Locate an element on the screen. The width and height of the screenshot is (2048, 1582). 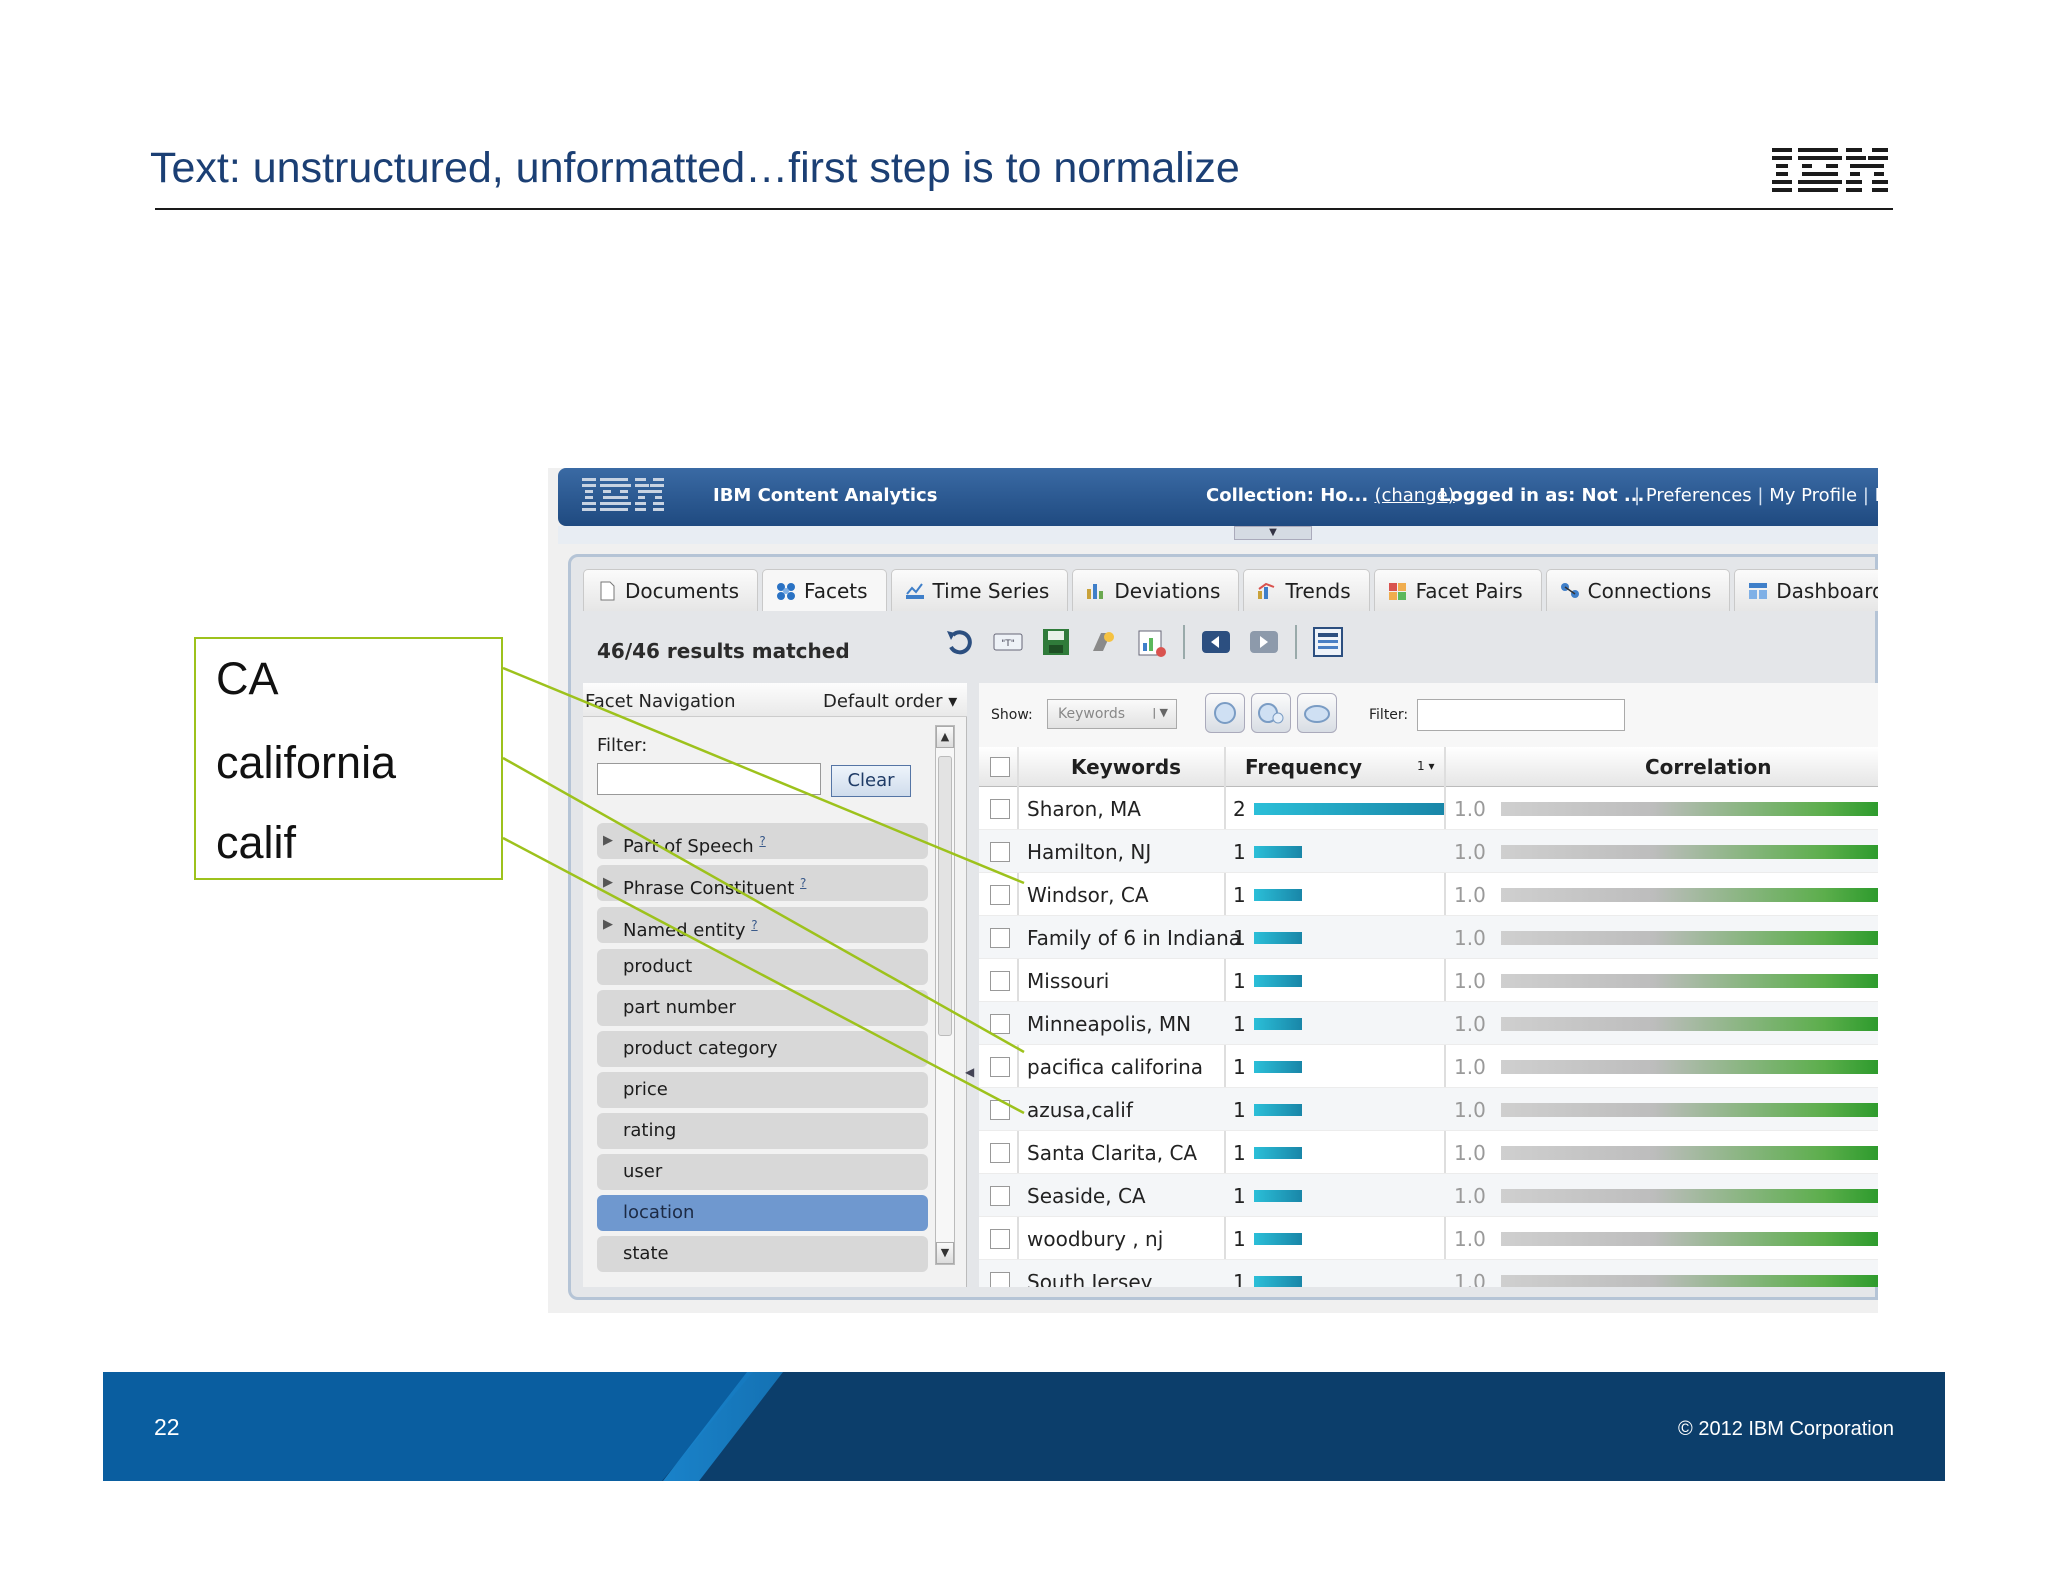
bubble-icon is located at coordinates (1271, 713).